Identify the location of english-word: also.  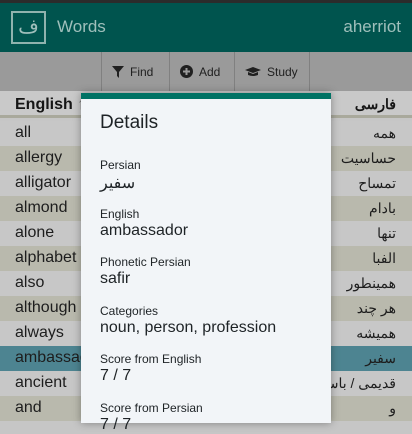
(30, 282).